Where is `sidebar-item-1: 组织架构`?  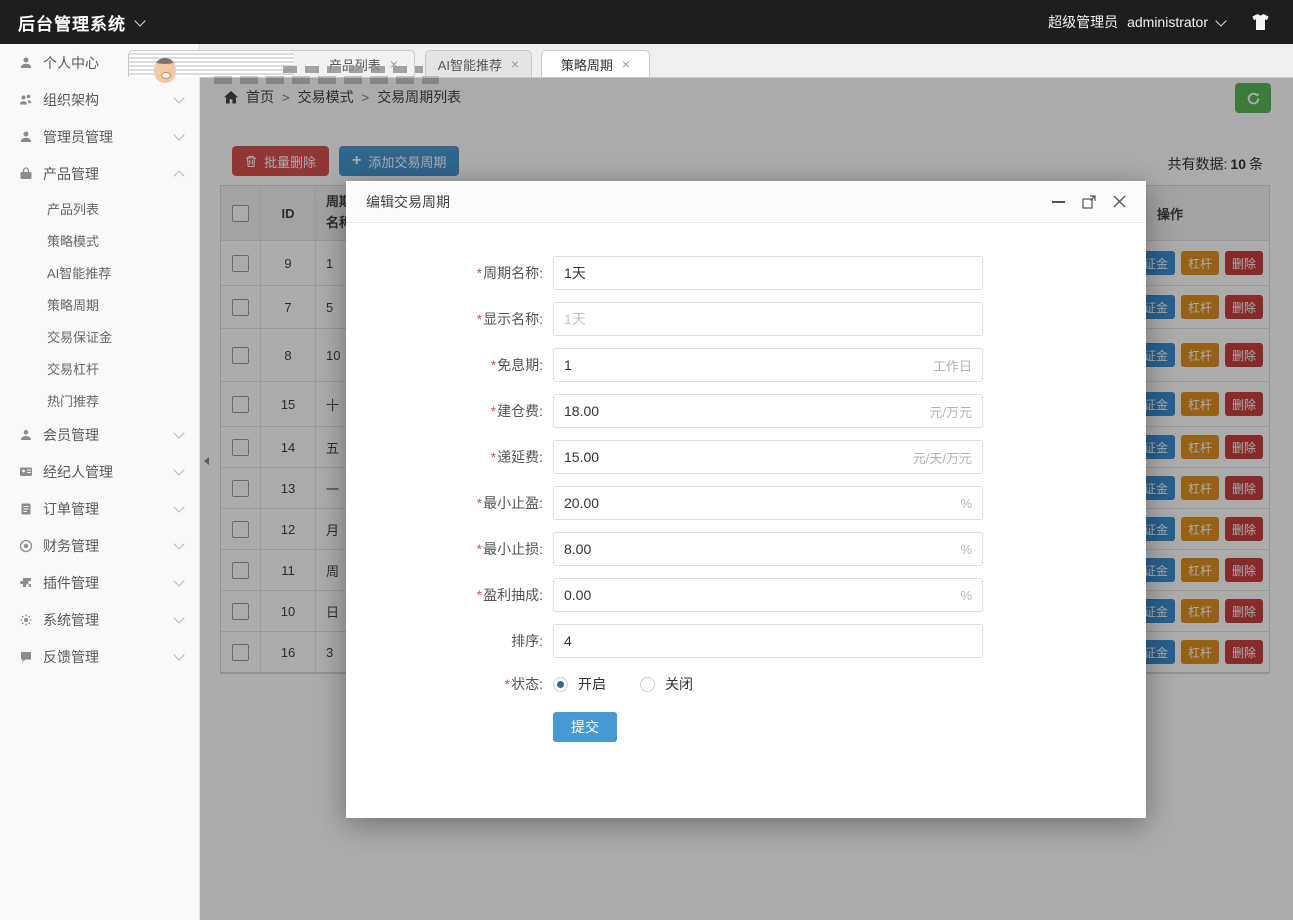
sidebar-item-1: 组织架构 is located at coordinates (99, 99).